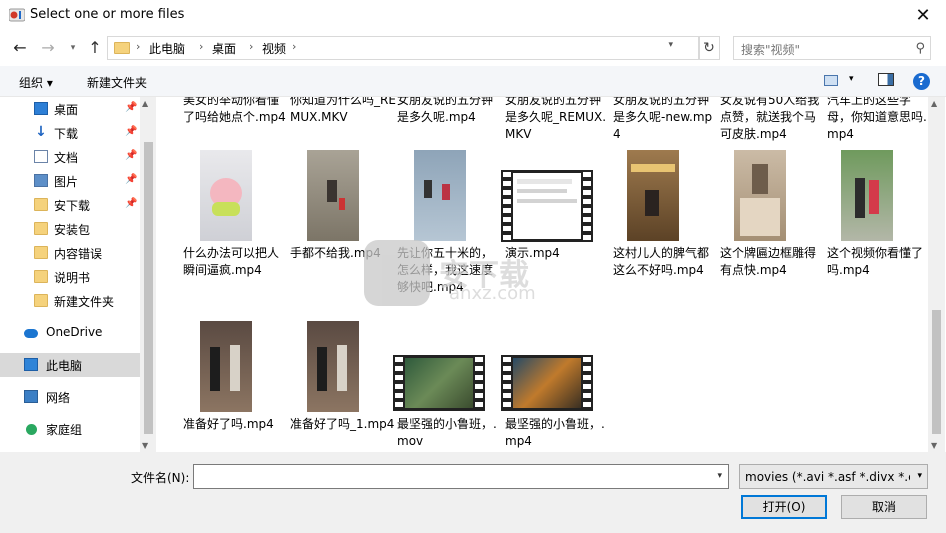 This screenshot has height=533, width=946. What do you see at coordinates (70, 205) in the screenshot?
I see `sidebar-item-anxiazai: 安下载 📌` at bounding box center [70, 205].